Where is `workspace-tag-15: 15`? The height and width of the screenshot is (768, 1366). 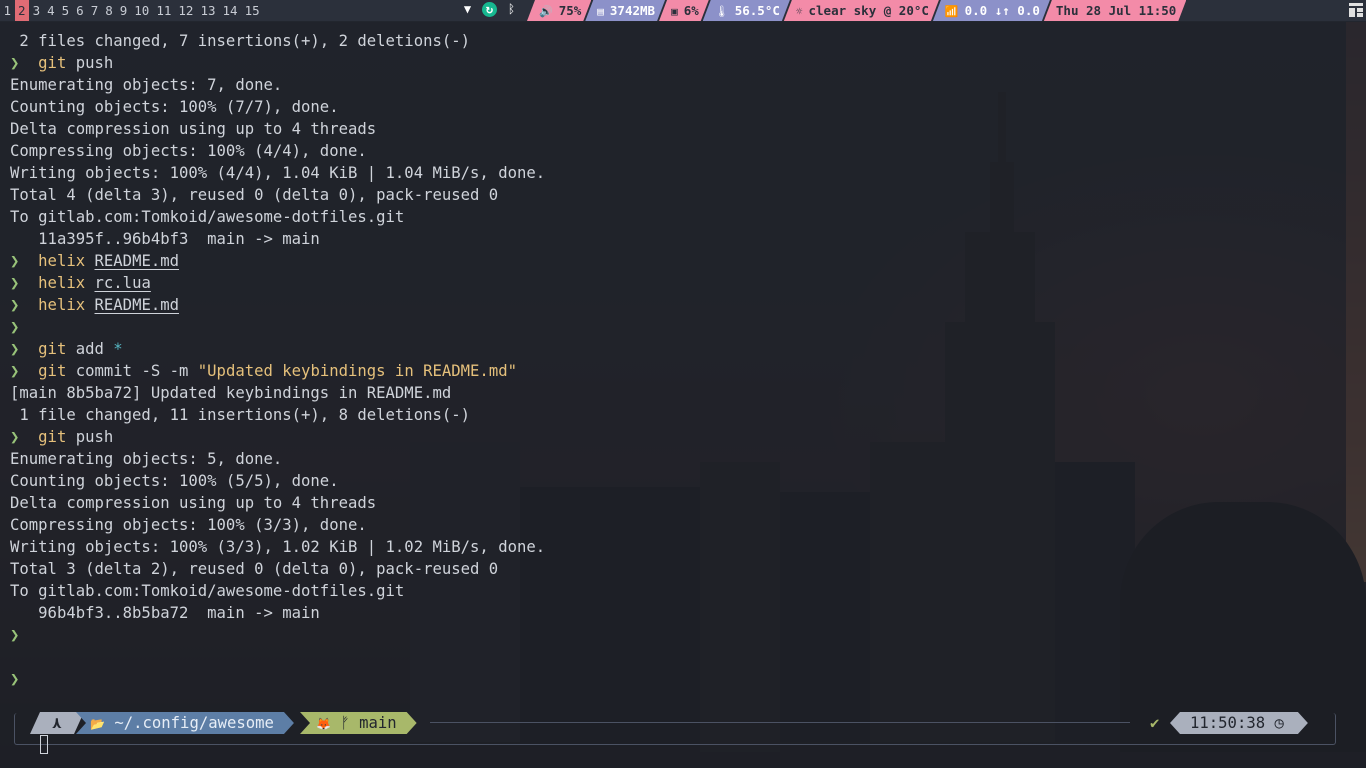 workspace-tag-15: 15 is located at coordinates (252, 10).